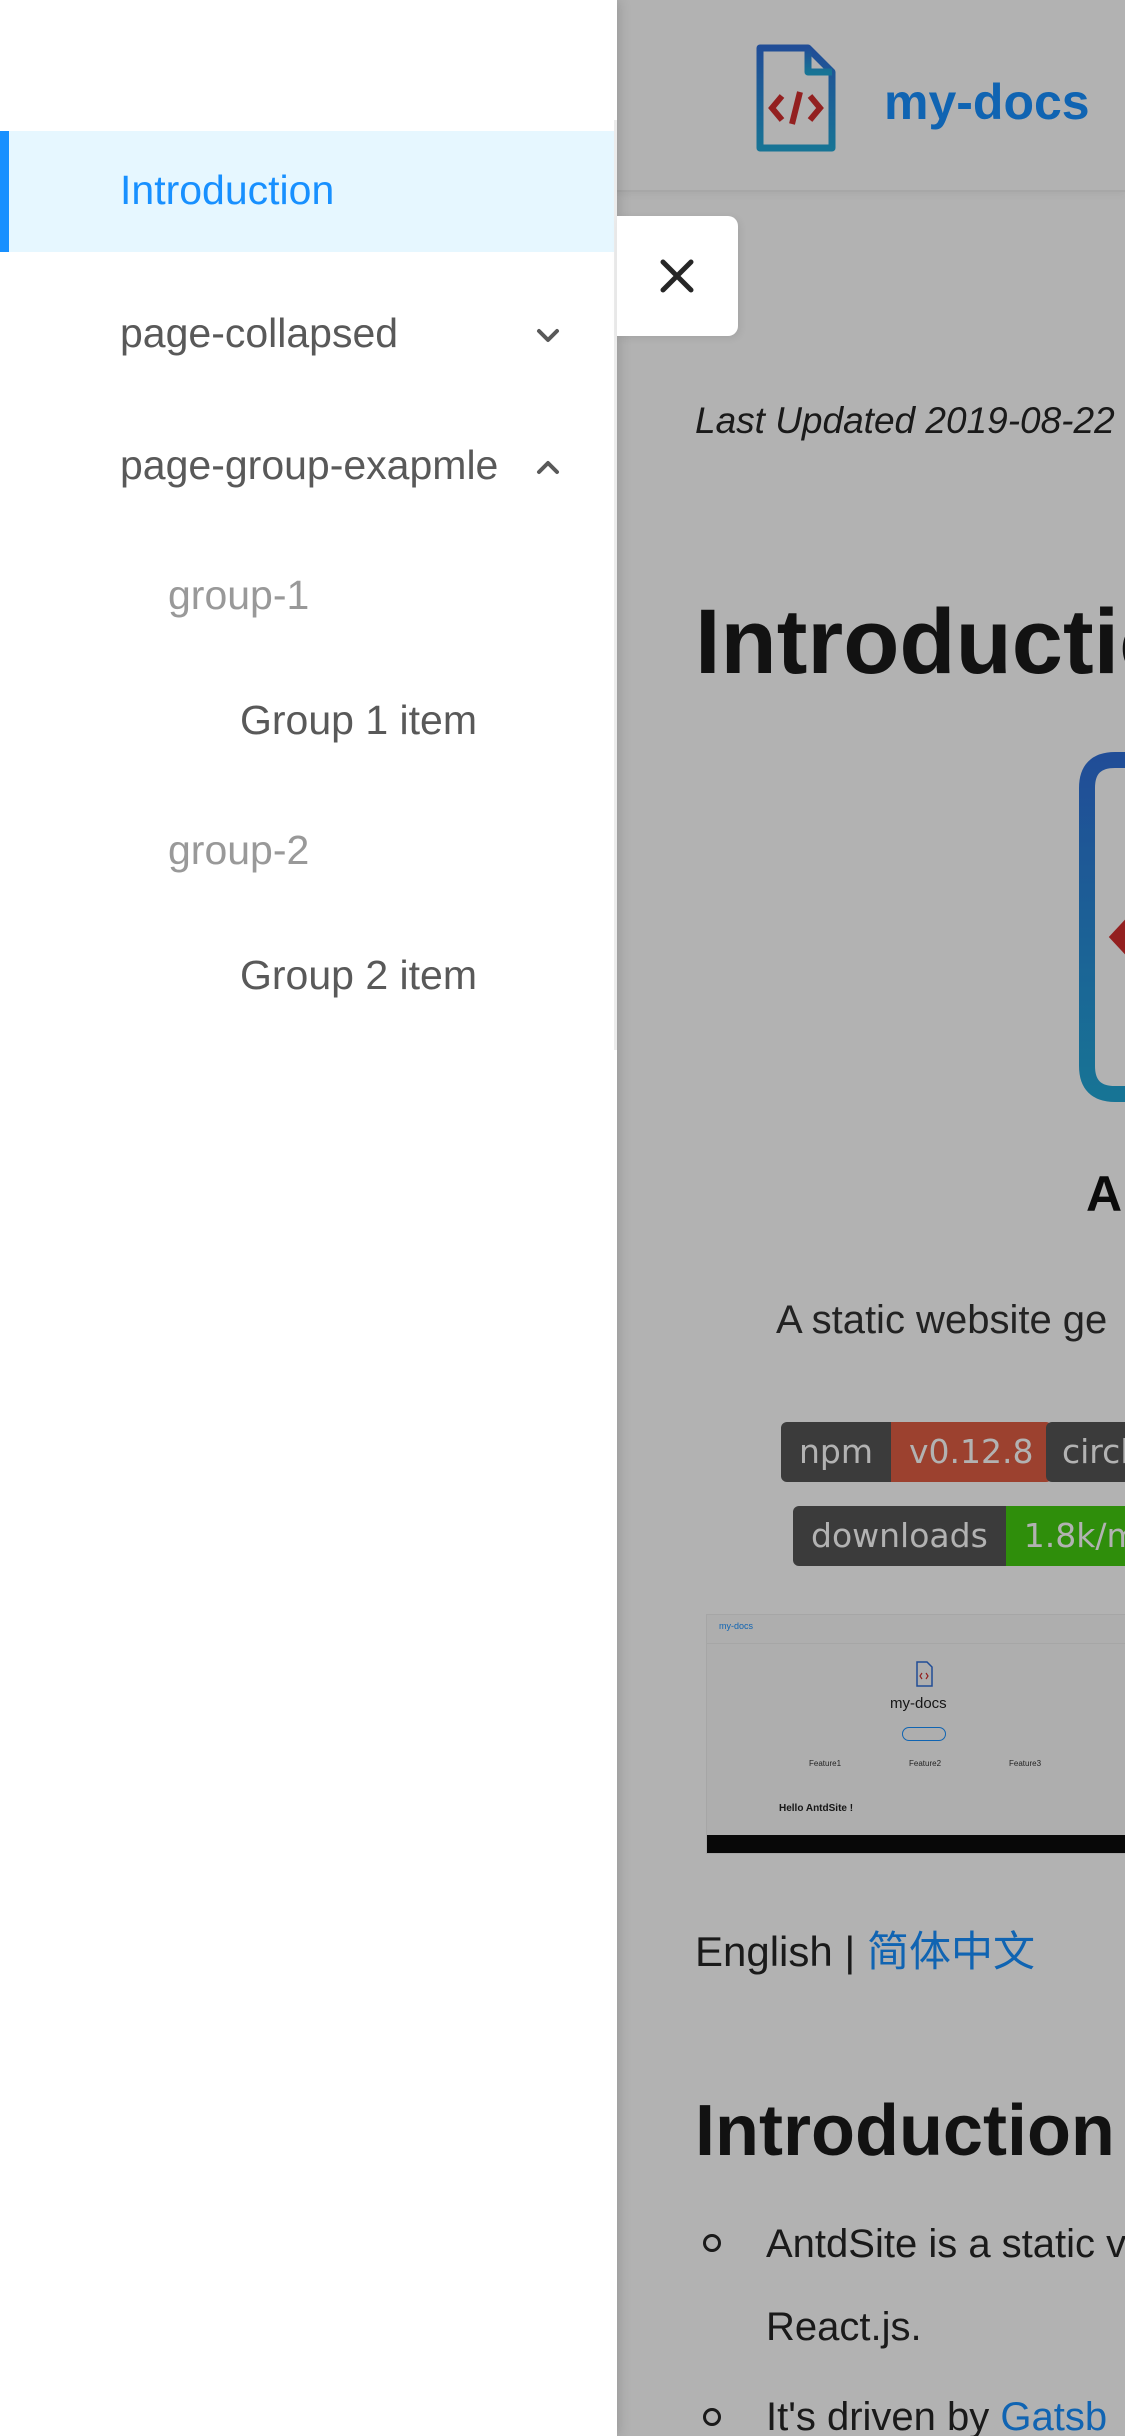 The width and height of the screenshot is (1125, 2436). I want to click on menu-item-introduction: Introduction, so click(307, 191).